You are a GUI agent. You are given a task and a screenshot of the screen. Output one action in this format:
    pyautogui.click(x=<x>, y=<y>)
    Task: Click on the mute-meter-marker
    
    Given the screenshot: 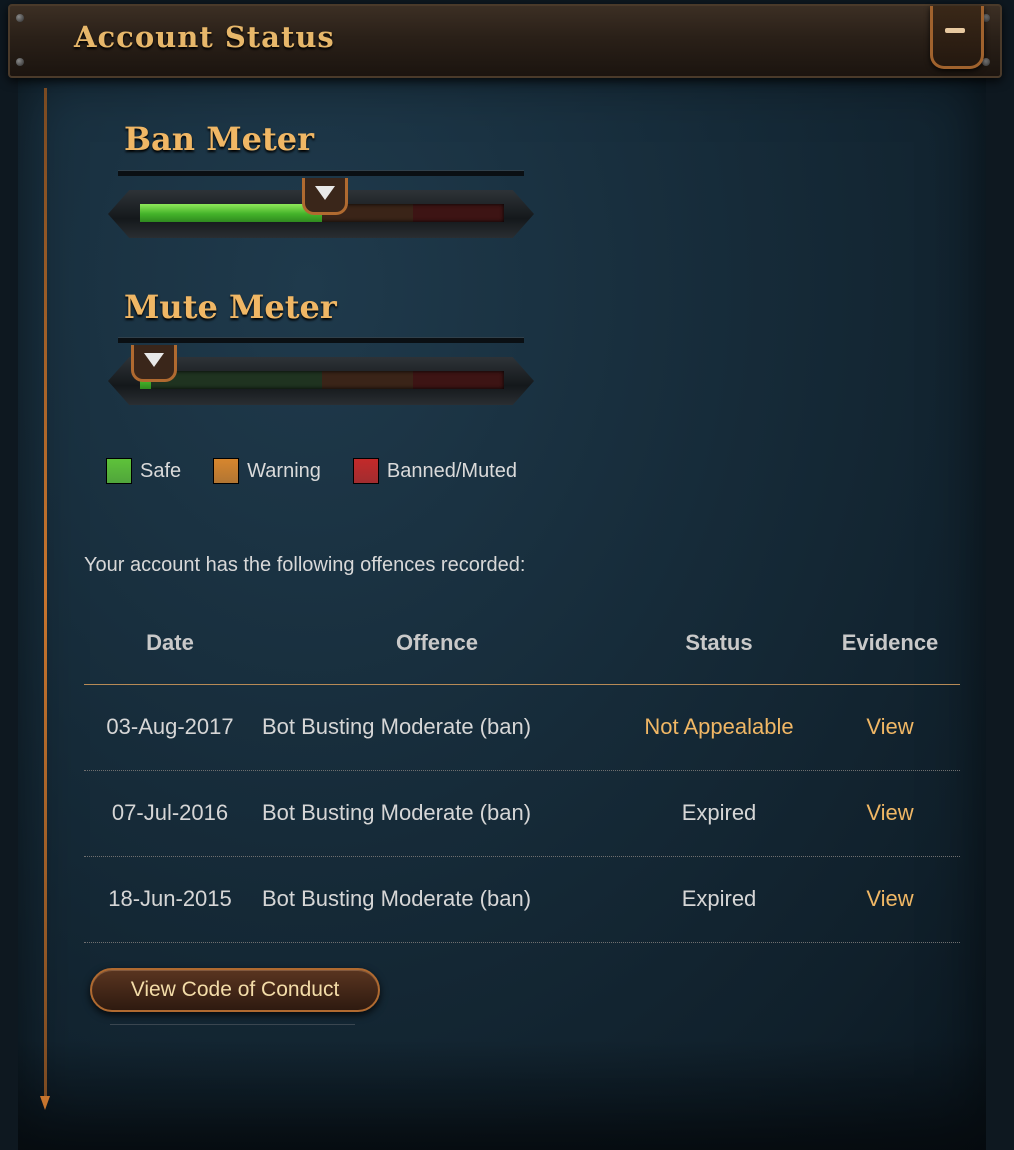 What is the action you would take?
    pyautogui.click(x=153, y=363)
    